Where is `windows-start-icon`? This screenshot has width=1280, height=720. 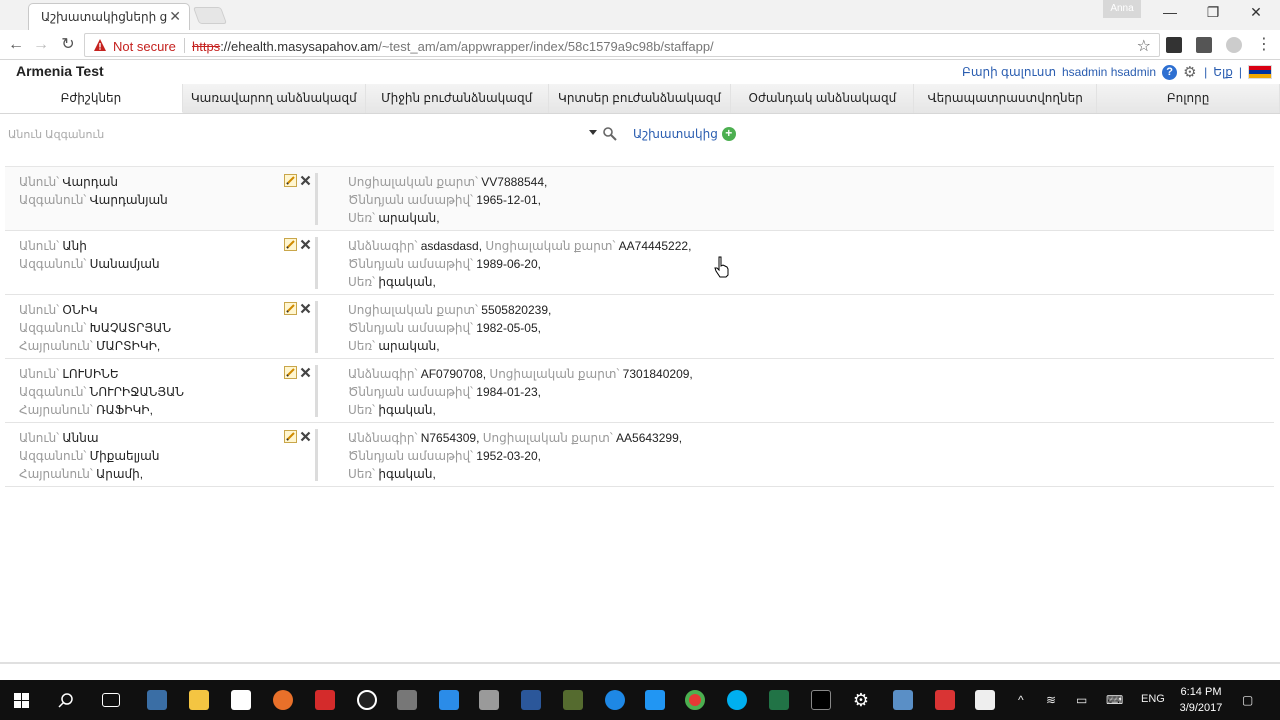 windows-start-icon is located at coordinates (21, 700).